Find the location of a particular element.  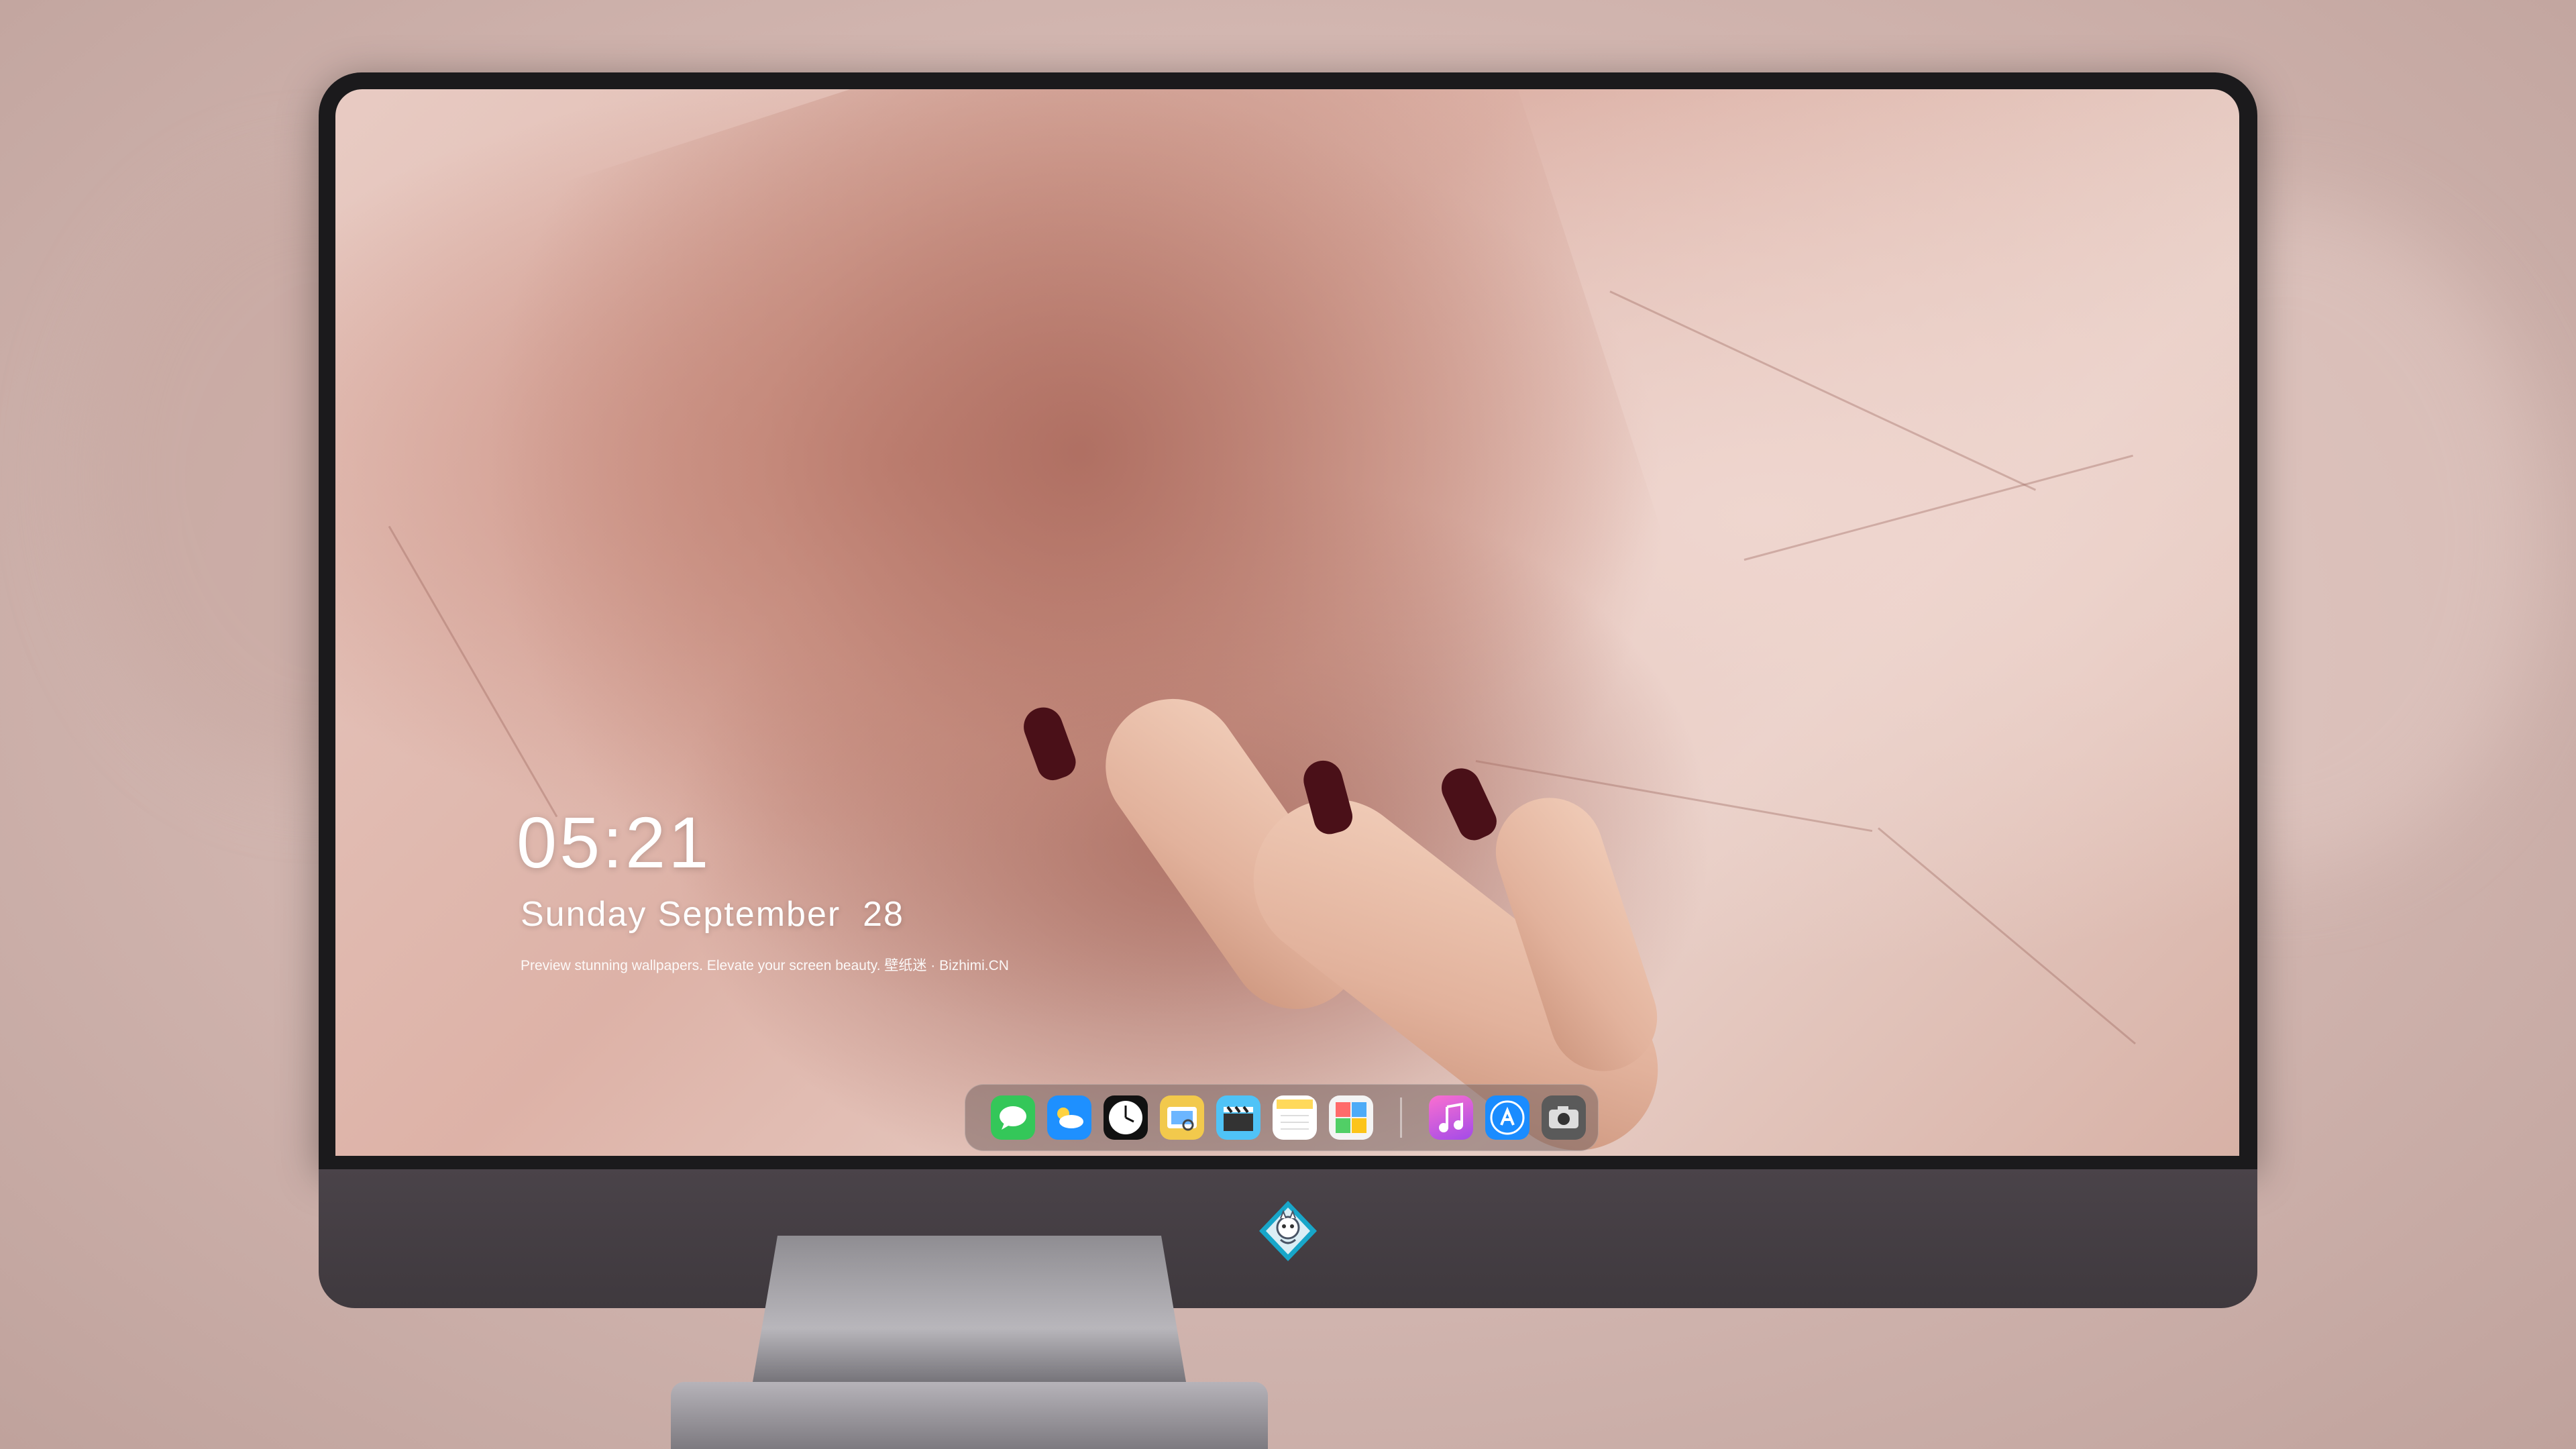

lock-screen-time: 05:21 is located at coordinates (614, 842).